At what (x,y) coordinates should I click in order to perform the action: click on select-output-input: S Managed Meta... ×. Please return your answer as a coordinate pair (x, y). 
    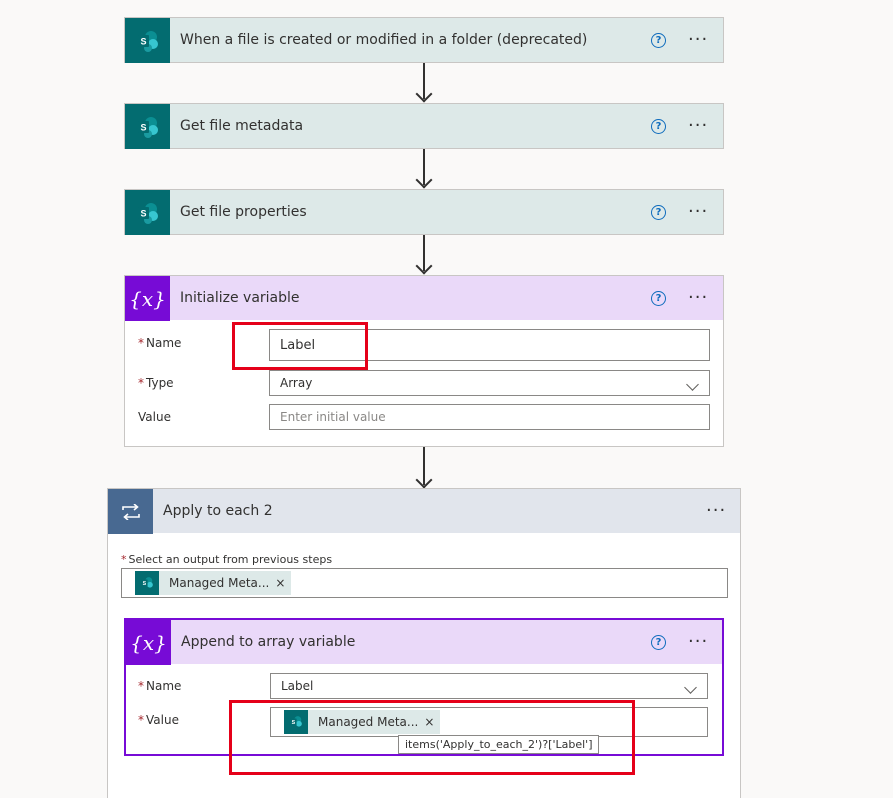
    Looking at the image, I should click on (424, 583).